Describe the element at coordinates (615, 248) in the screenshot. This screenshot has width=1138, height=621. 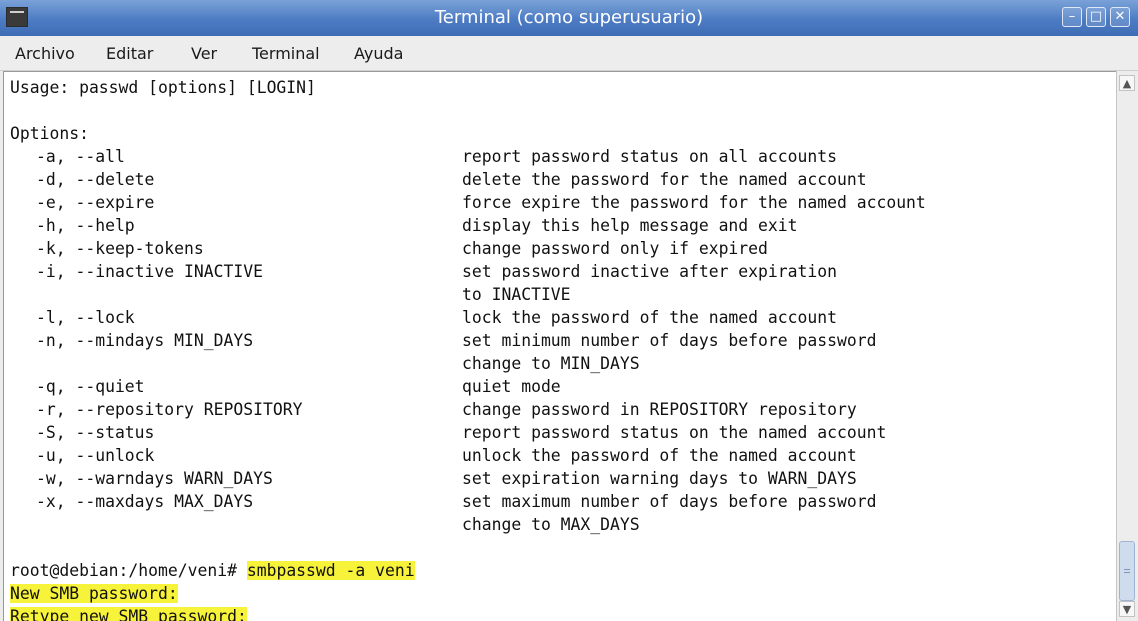
I see `option-description: change password only if expired` at that location.